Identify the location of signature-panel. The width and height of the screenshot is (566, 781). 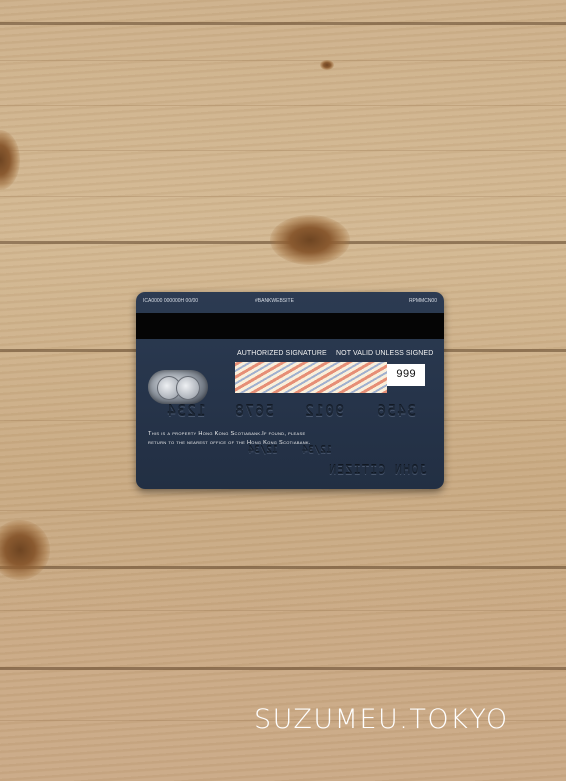
(311, 377).